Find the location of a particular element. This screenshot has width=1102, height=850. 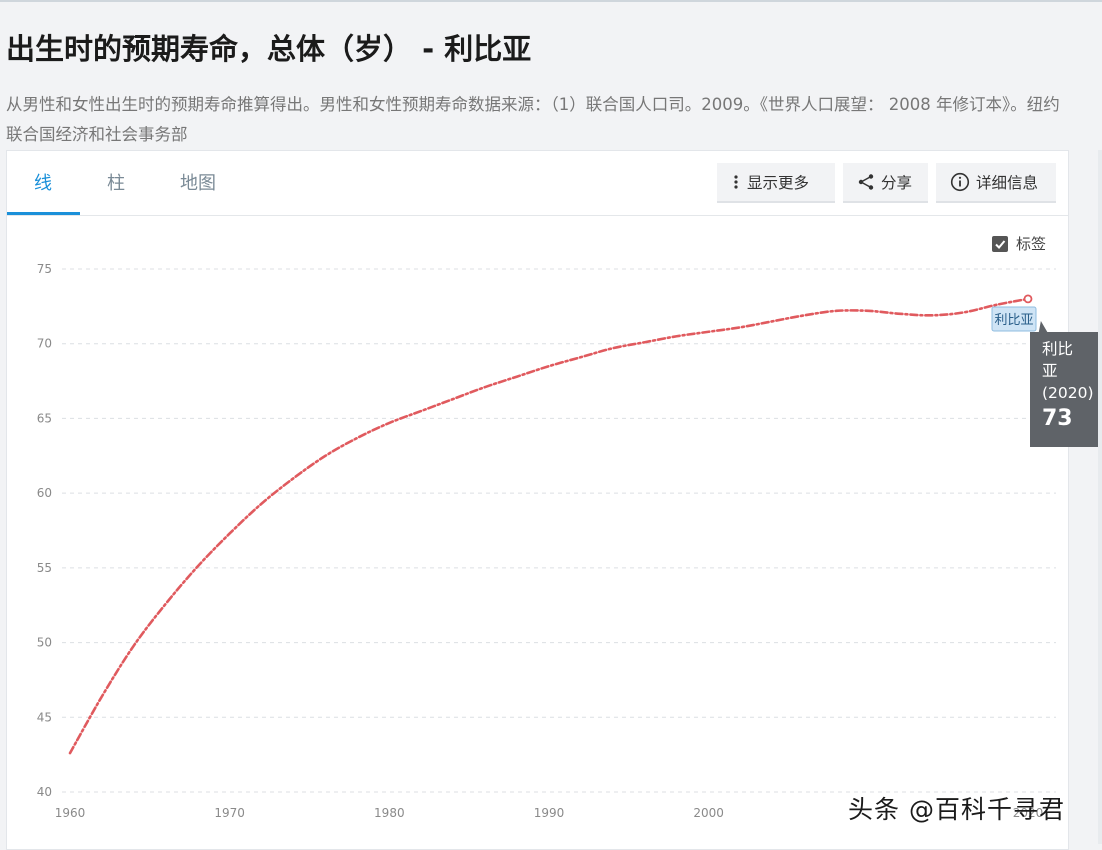

series-label: 利比亚 is located at coordinates (1013, 320).